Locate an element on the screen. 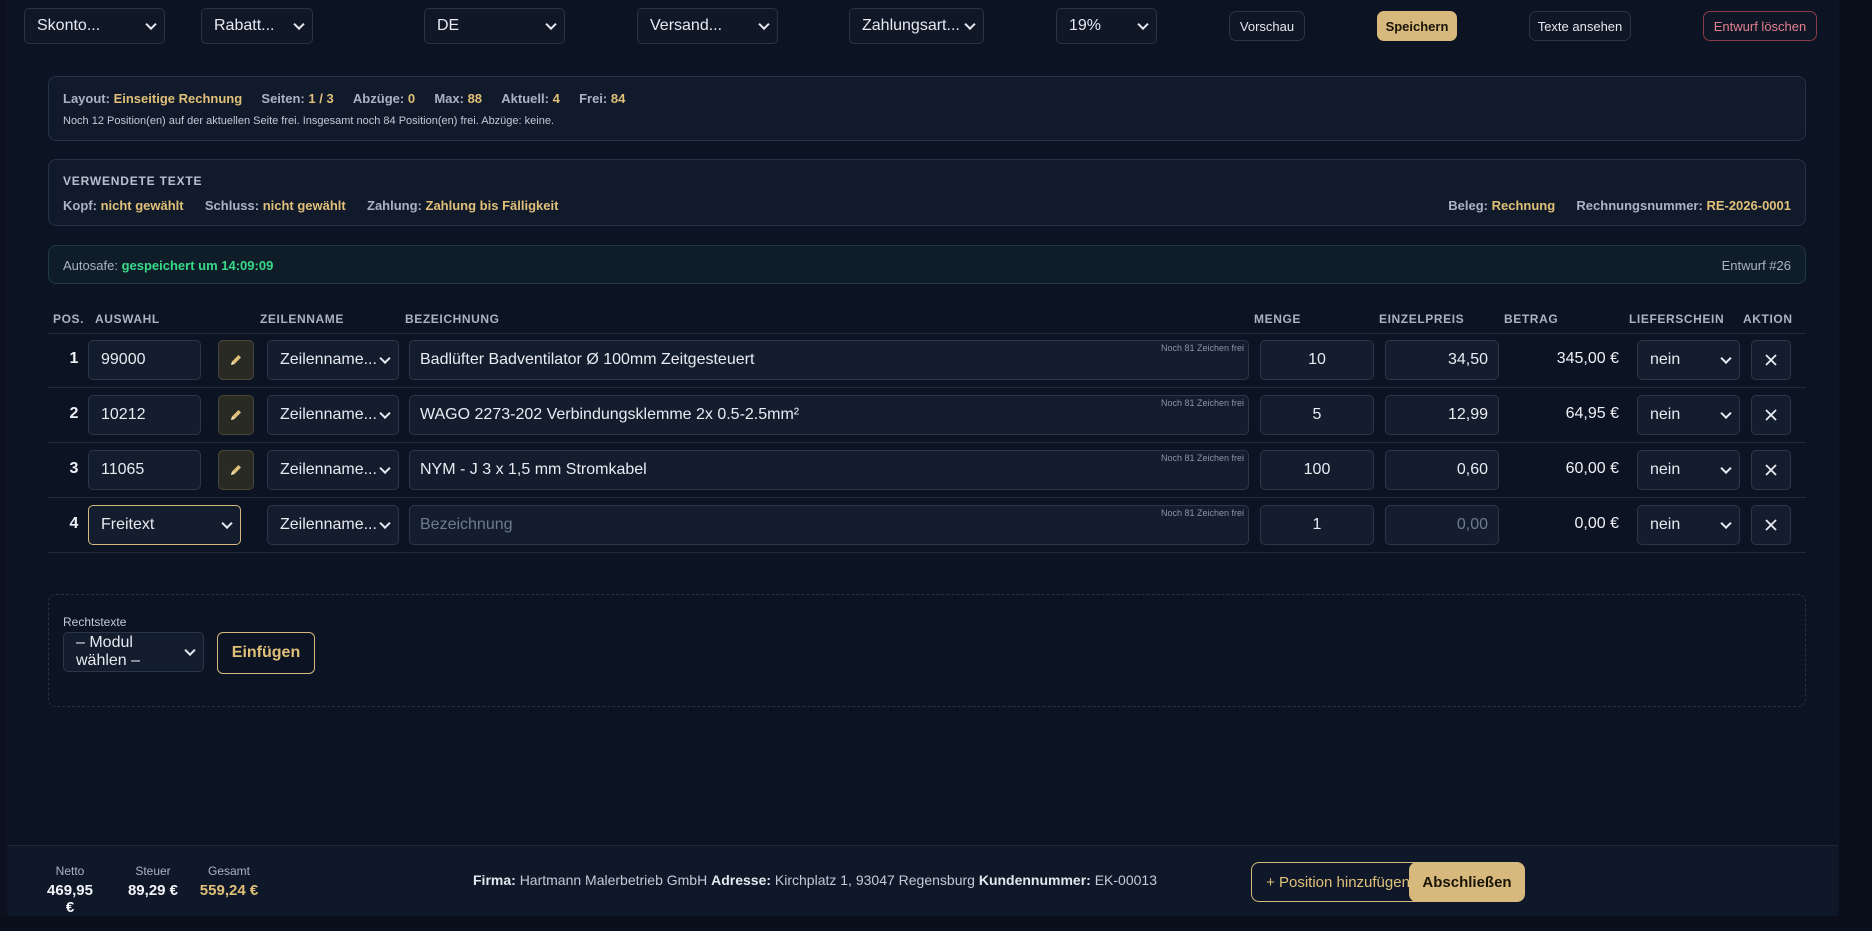 The image size is (1872, 931). customer-number-value: EK-00013 is located at coordinates (1125, 880).